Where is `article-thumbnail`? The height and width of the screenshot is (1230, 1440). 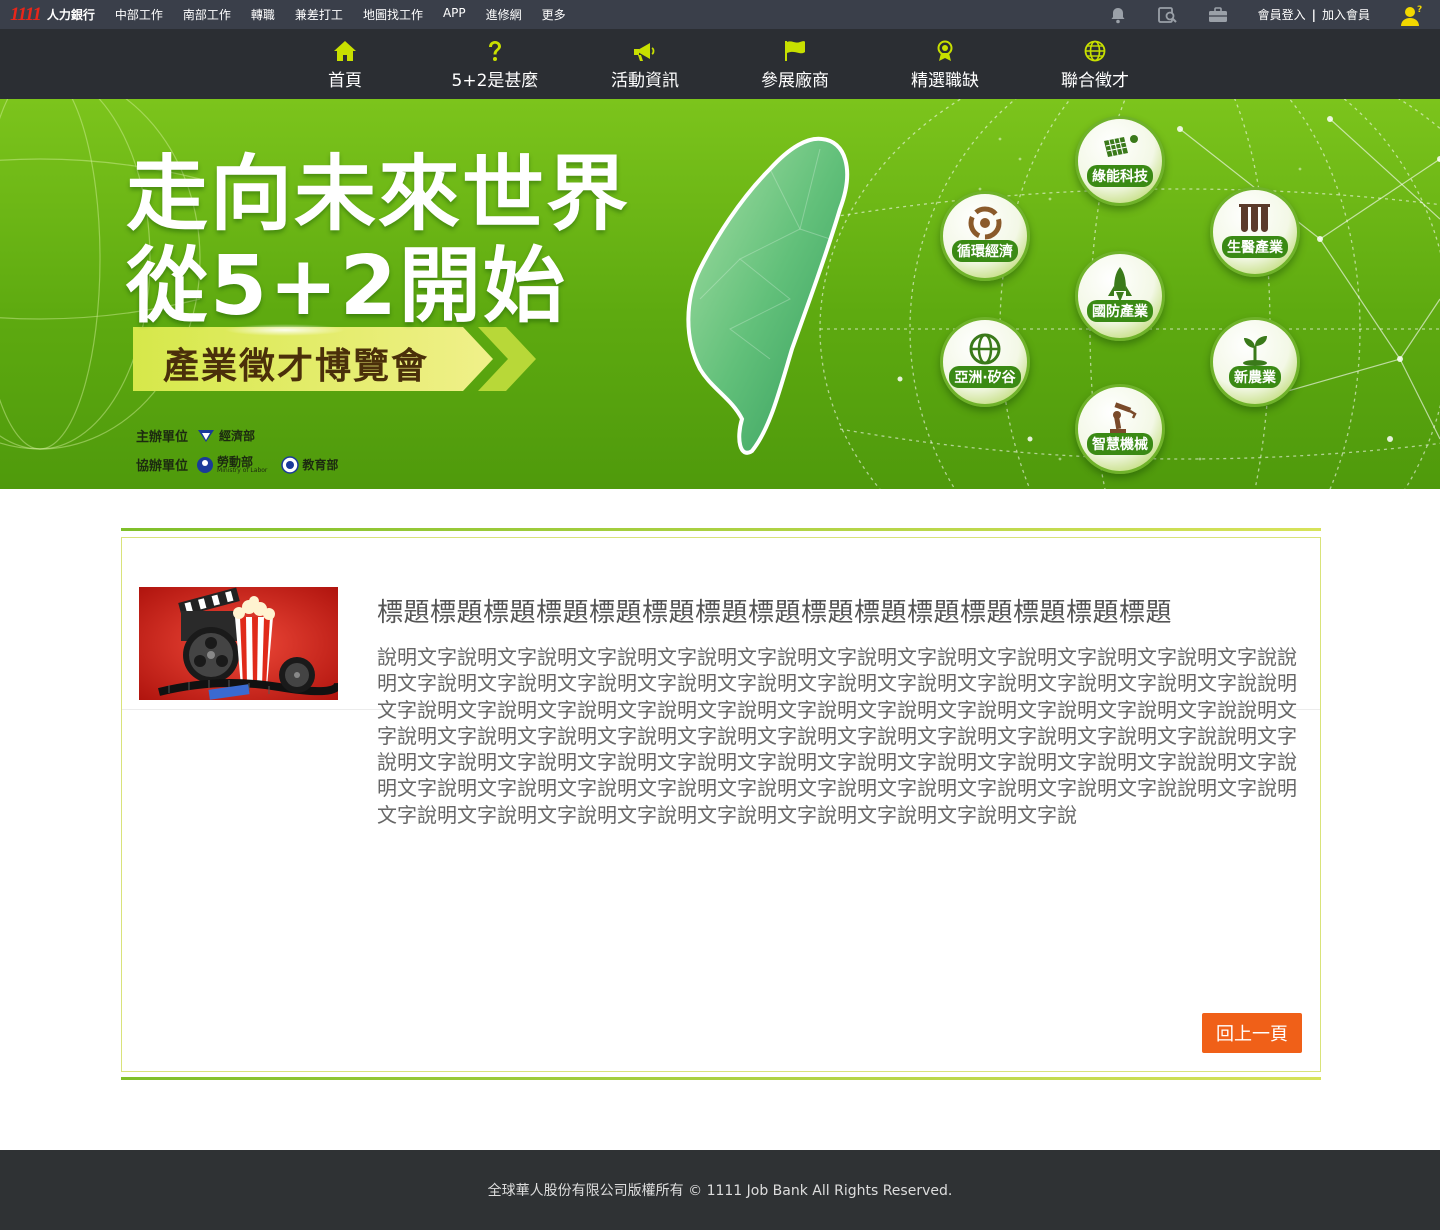
article-thumbnail is located at coordinates (238, 643).